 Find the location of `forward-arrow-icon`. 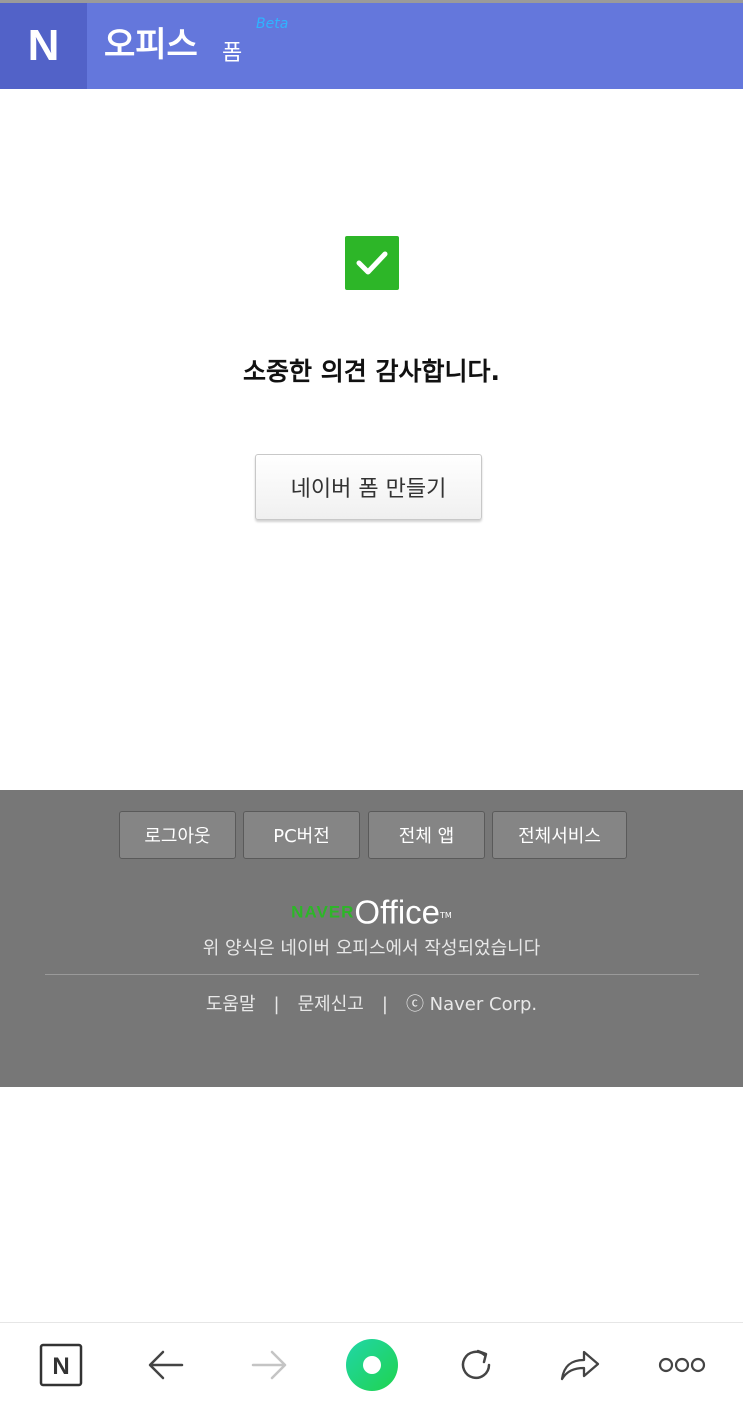

forward-arrow-icon is located at coordinates (269, 1364).